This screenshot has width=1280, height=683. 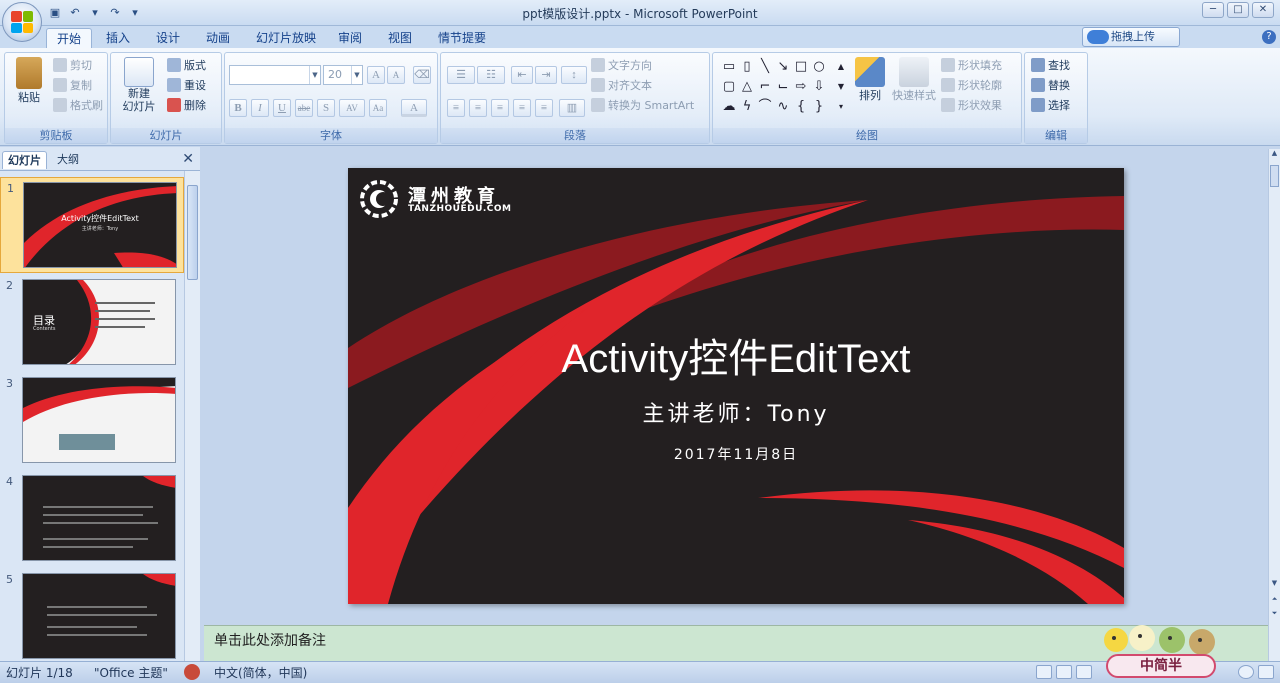 What do you see at coordinates (29, 81) in the screenshot?
I see `paste-button: 粘贴` at bounding box center [29, 81].